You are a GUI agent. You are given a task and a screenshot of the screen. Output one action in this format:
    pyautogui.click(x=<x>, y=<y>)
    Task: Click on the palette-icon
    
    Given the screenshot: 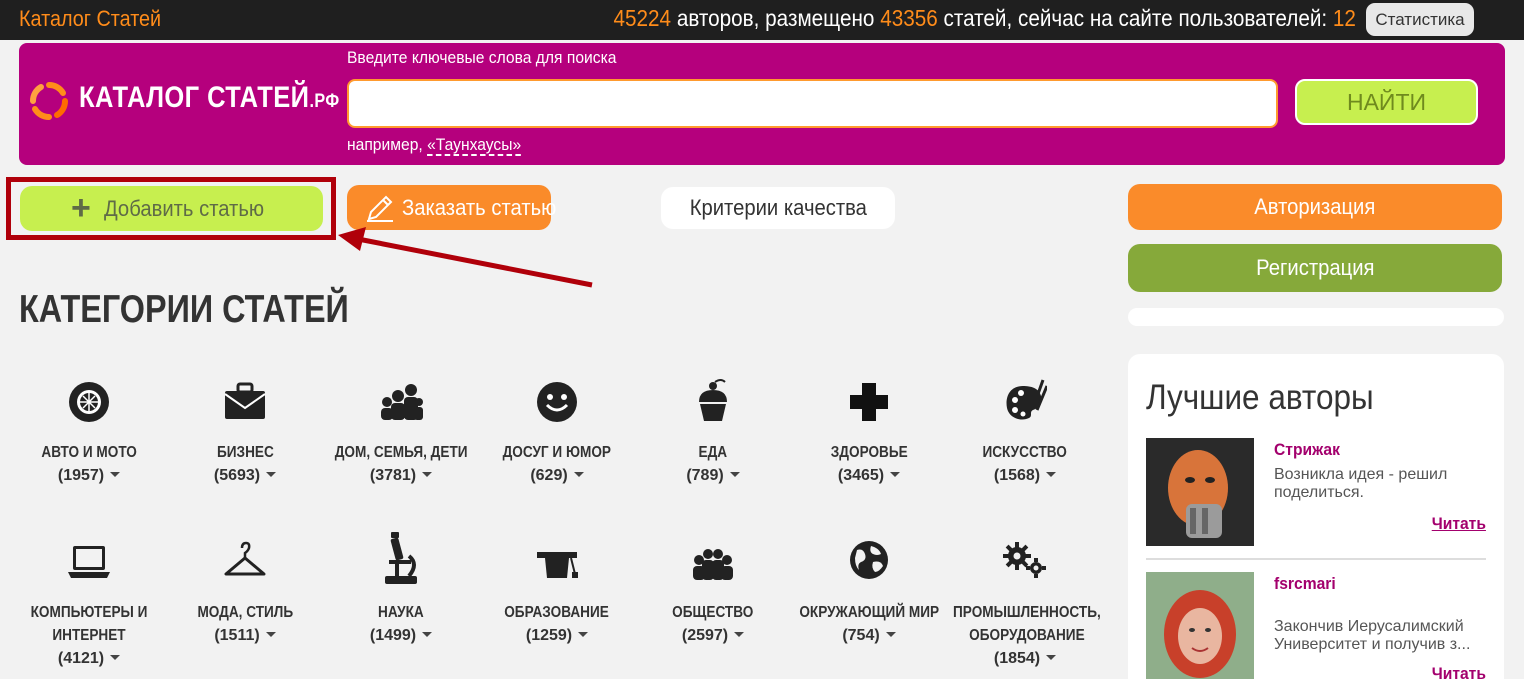 What is the action you would take?
    pyautogui.click(x=1026, y=399)
    